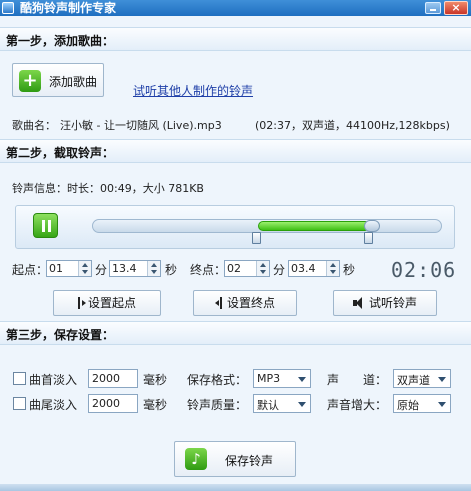 The height and width of the screenshot is (491, 471). I want to click on song-name-value: 汪小敏 - 让一切随风 (Live).mp3, so click(141, 125).